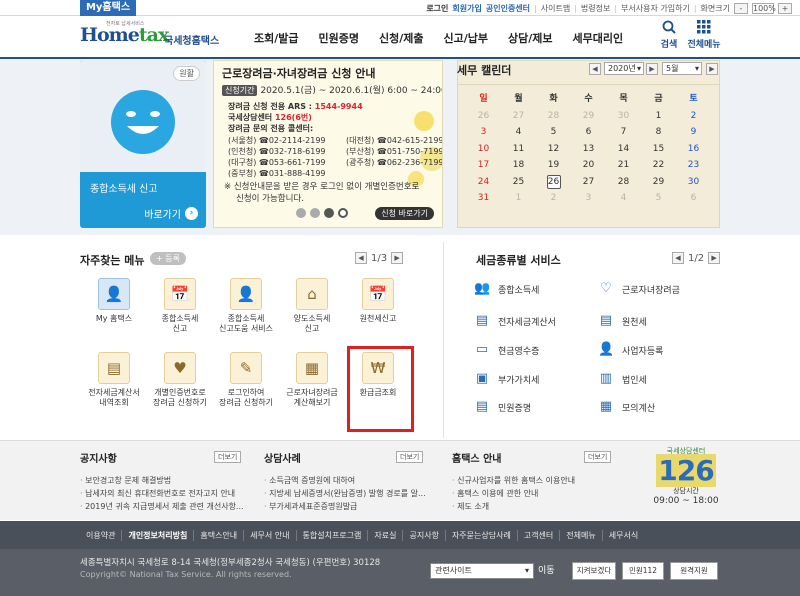 The image size is (800, 596). I want to click on footer-link: 전체메뉴, so click(581, 535).